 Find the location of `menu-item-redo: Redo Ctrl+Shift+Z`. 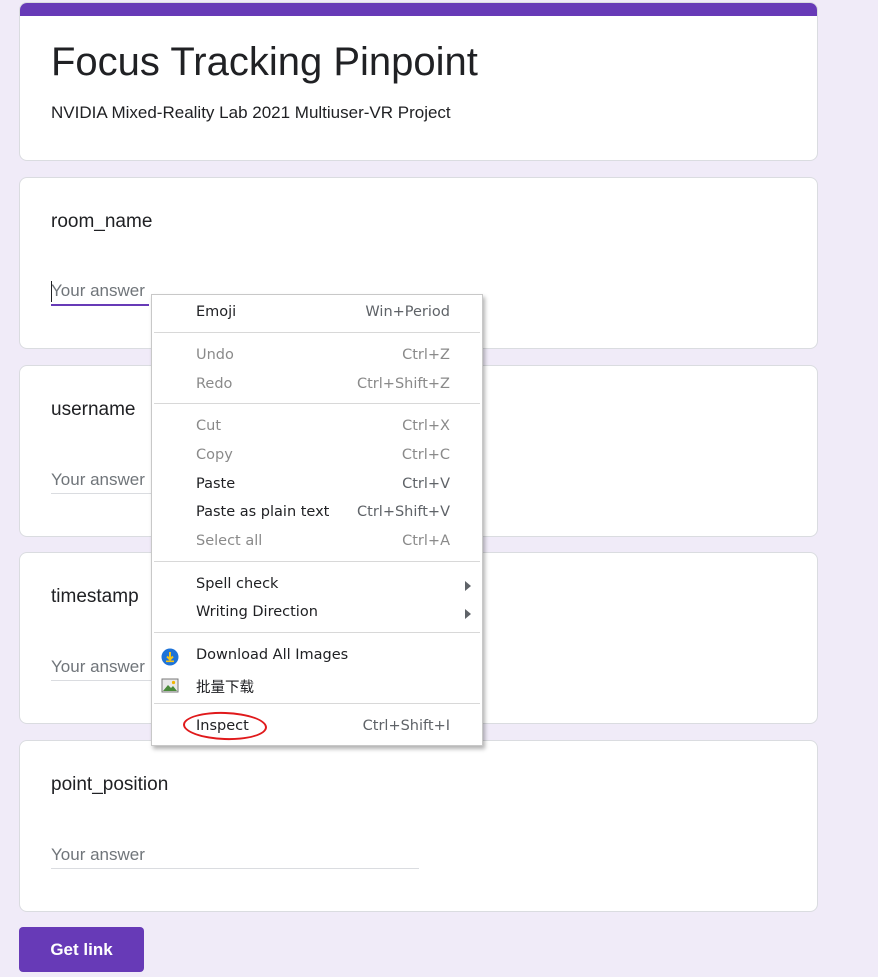

menu-item-redo: Redo Ctrl+Shift+Z is located at coordinates (317, 385).